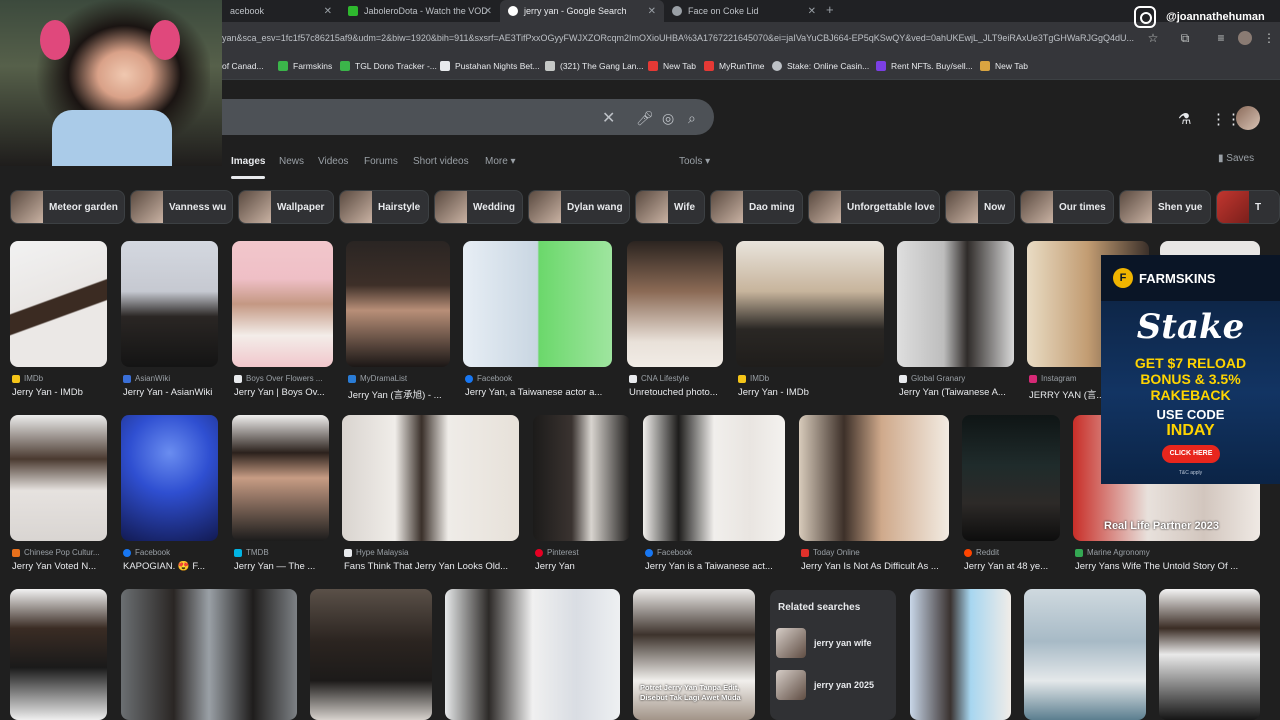 This screenshot has height=720, width=1280. What do you see at coordinates (692, 118) in the screenshot?
I see `search-icon: ⌕` at bounding box center [692, 118].